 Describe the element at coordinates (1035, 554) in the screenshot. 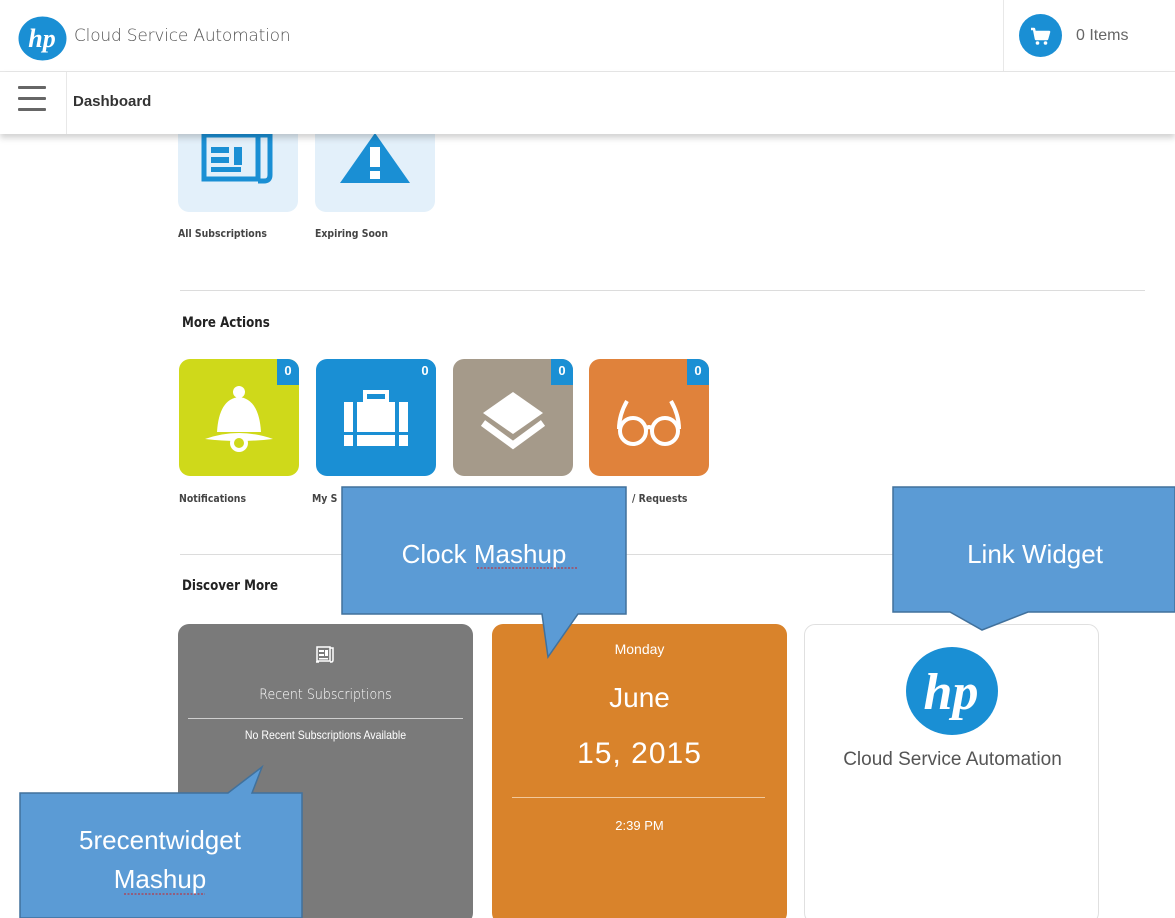

I see `link-widget-callout-text: Link Widget` at that location.